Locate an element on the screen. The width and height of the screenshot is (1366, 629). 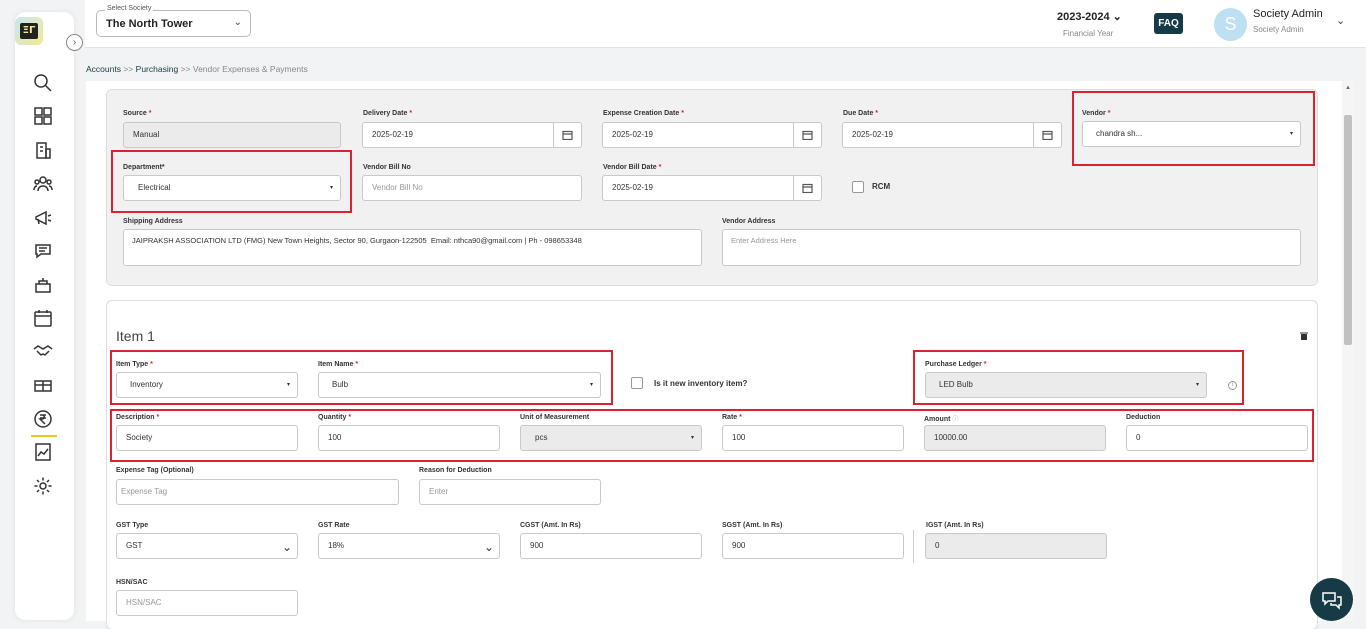
facility-icon is located at coordinates (43, 285).